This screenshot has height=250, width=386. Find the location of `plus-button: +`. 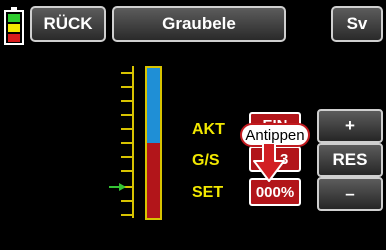

plus-button: + is located at coordinates (350, 126).